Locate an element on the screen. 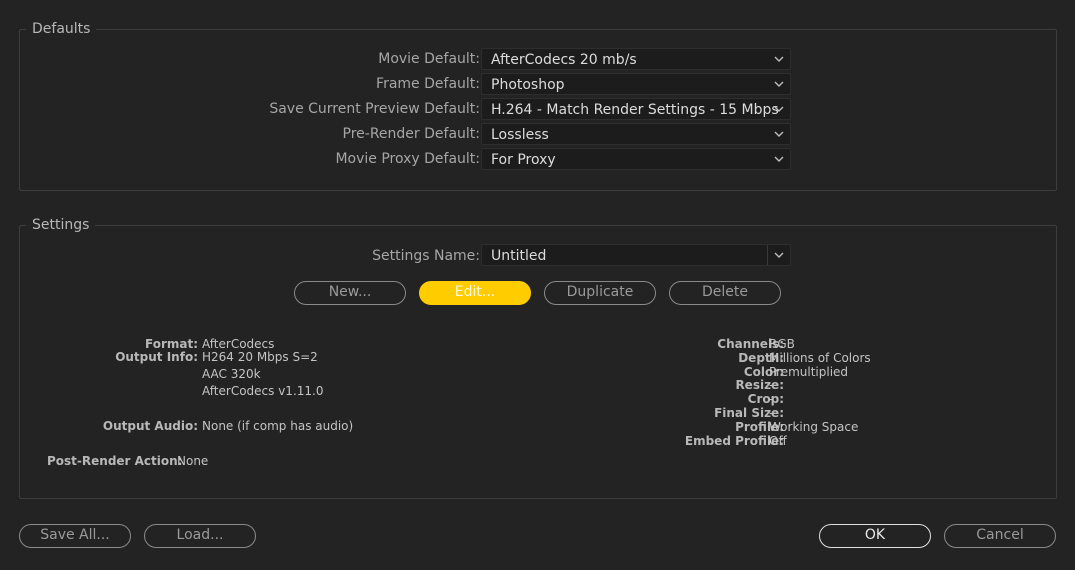 Image resolution: width=1075 pixels, height=570 pixels. profile-value: Working Space is located at coordinates (814, 426).